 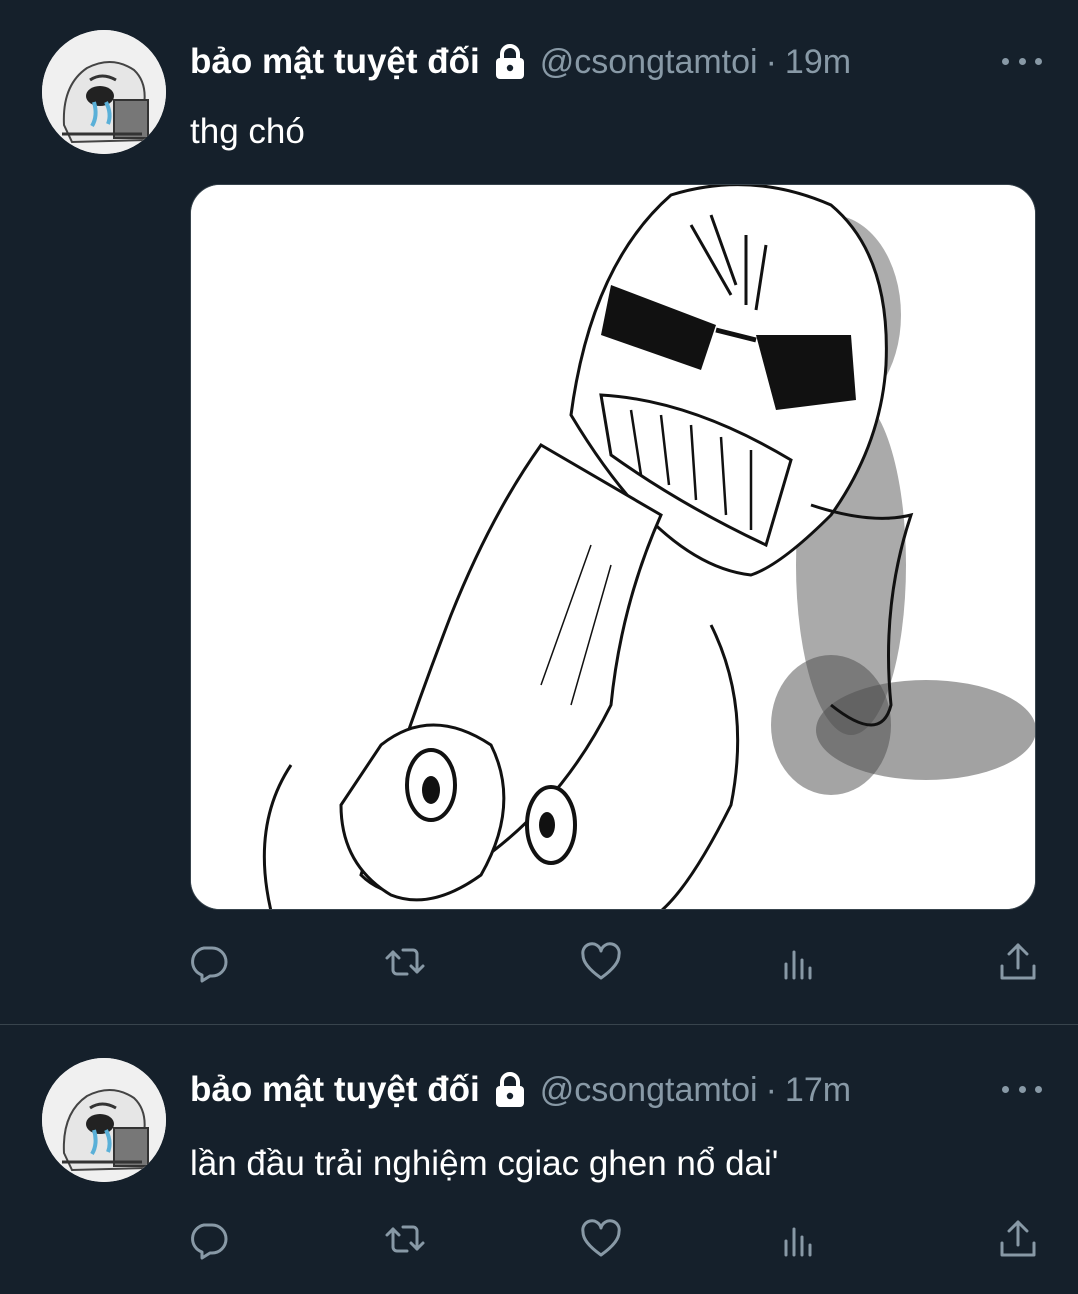 I want to click on tweet-header: bảo mật tuyệt đối @csongtamtoi · 17m, so click(x=520, y=1090).